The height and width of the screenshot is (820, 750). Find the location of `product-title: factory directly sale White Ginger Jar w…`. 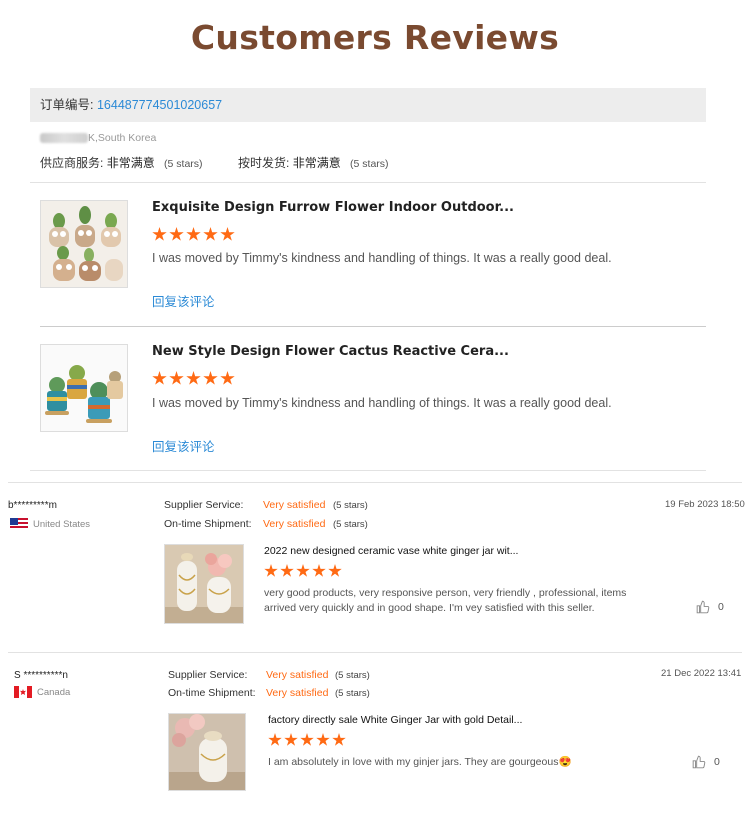

product-title: factory directly sale White Ginger Jar w… is located at coordinates (395, 720).